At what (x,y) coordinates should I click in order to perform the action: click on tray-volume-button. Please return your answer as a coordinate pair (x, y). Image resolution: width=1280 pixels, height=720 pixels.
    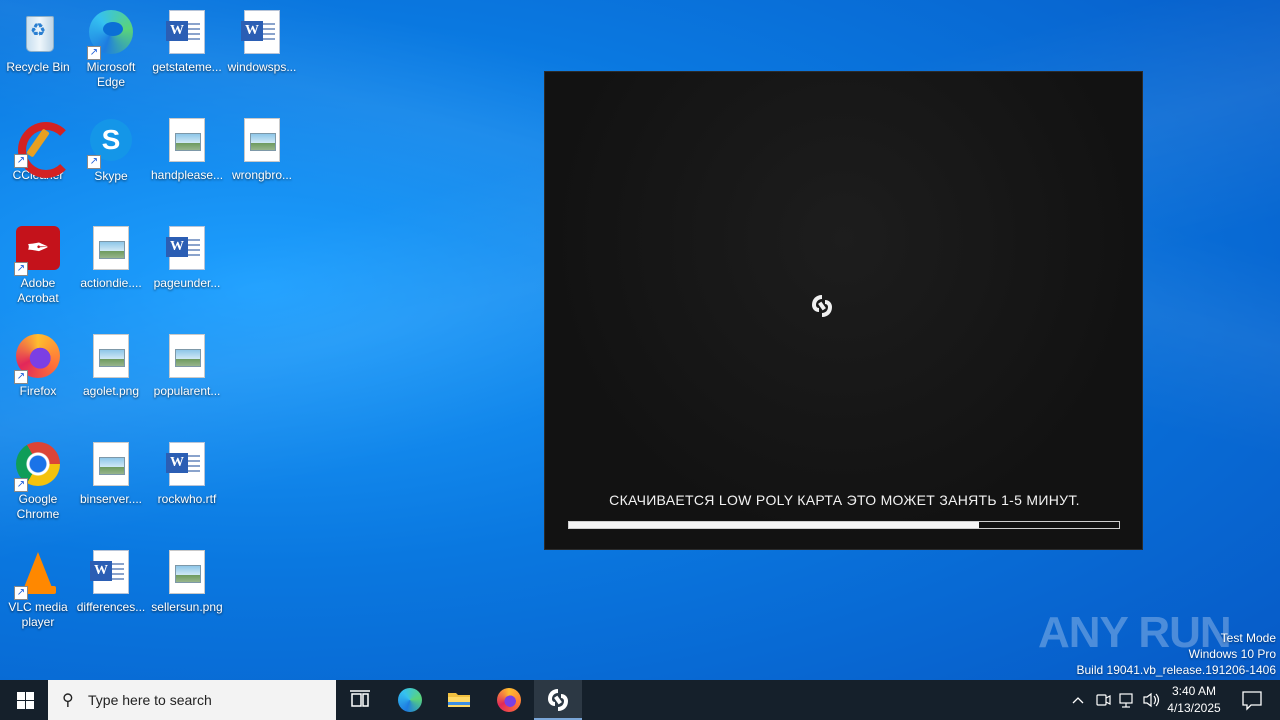
    Looking at the image, I should click on (1151, 700).